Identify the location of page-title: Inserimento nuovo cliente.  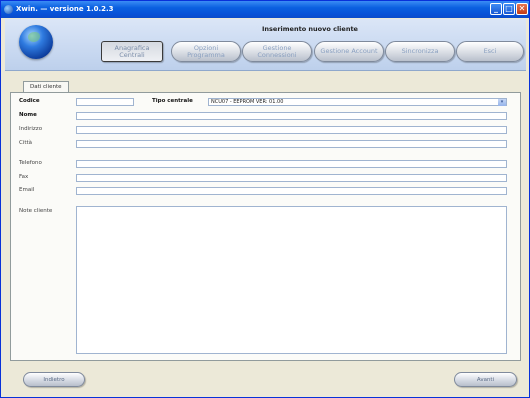
(310, 29).